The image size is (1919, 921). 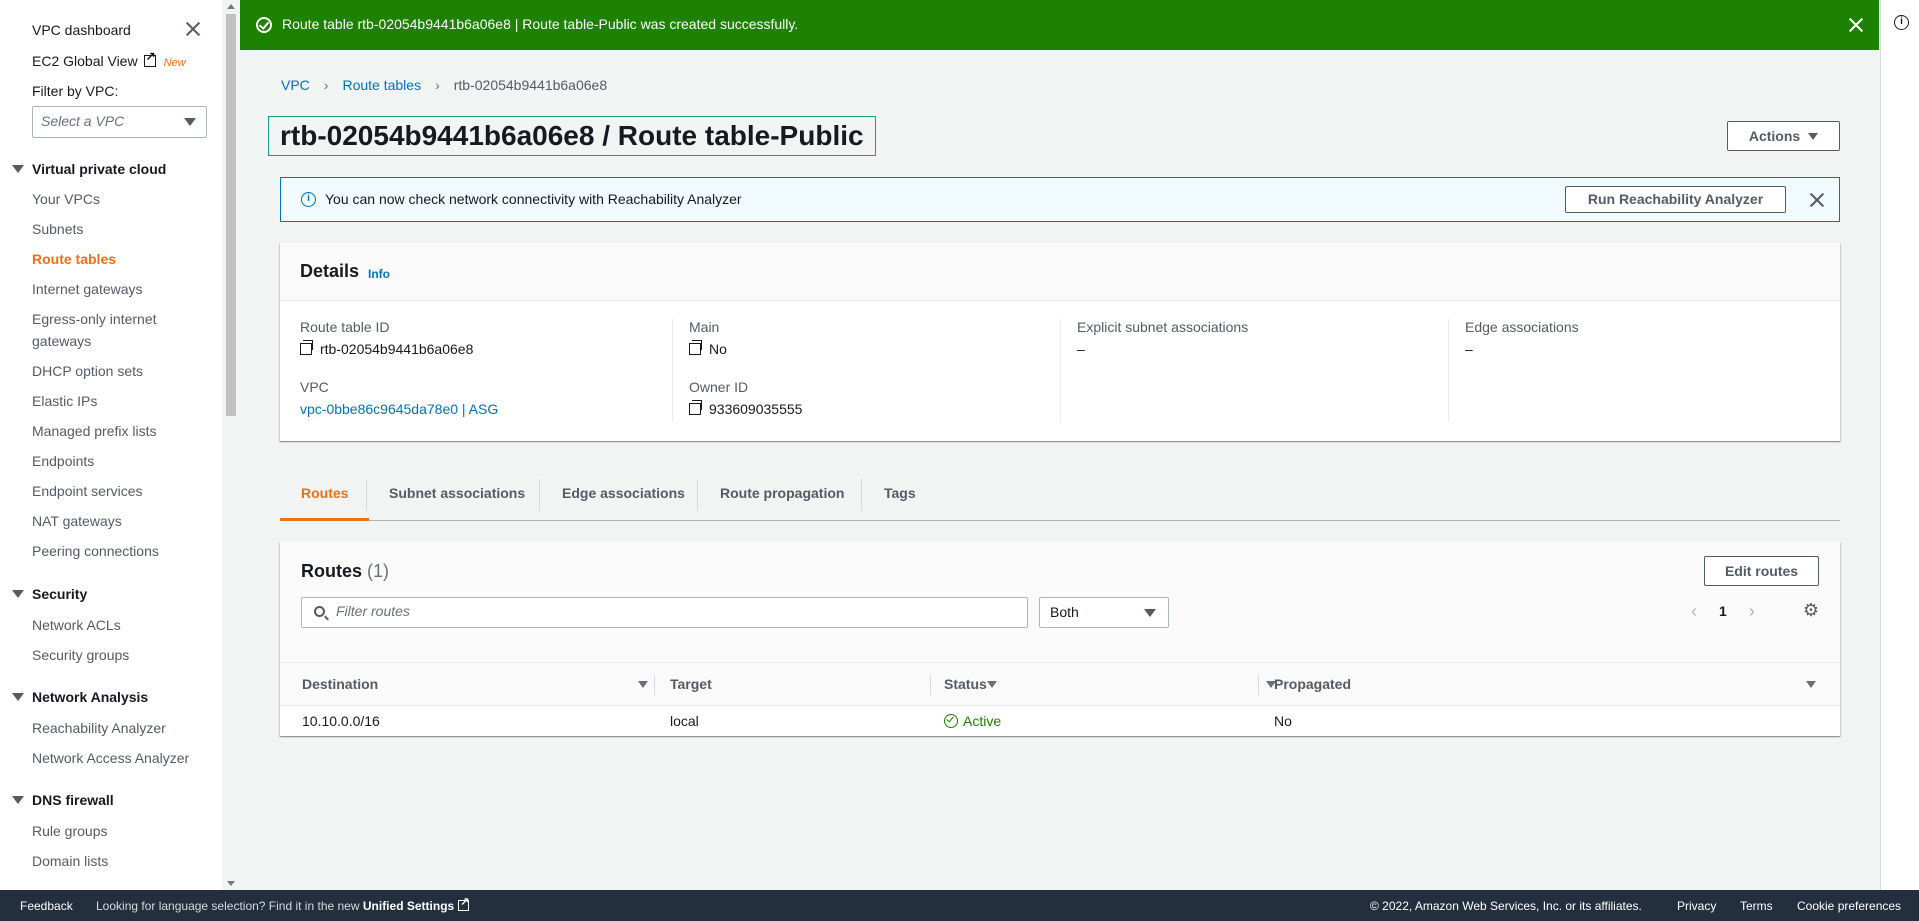 What do you see at coordinates (1114, 684) in the screenshot?
I see `column-header-status: Status` at bounding box center [1114, 684].